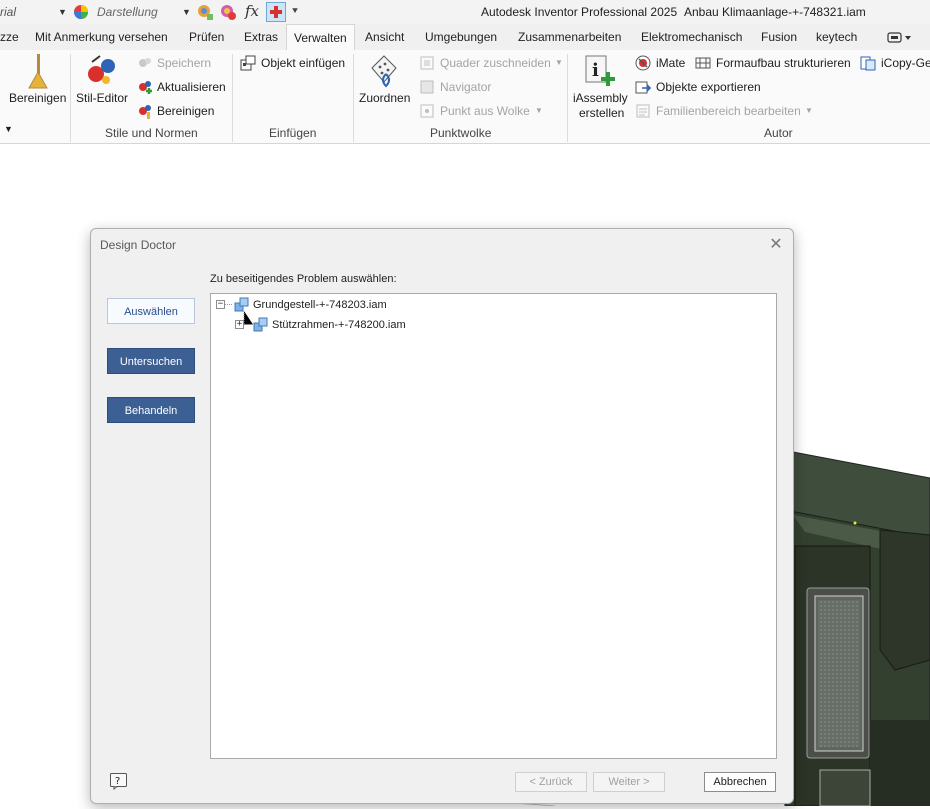  Describe the element at coordinates (138, 245) in the screenshot. I see `dialog-title: Design Doctor` at that location.